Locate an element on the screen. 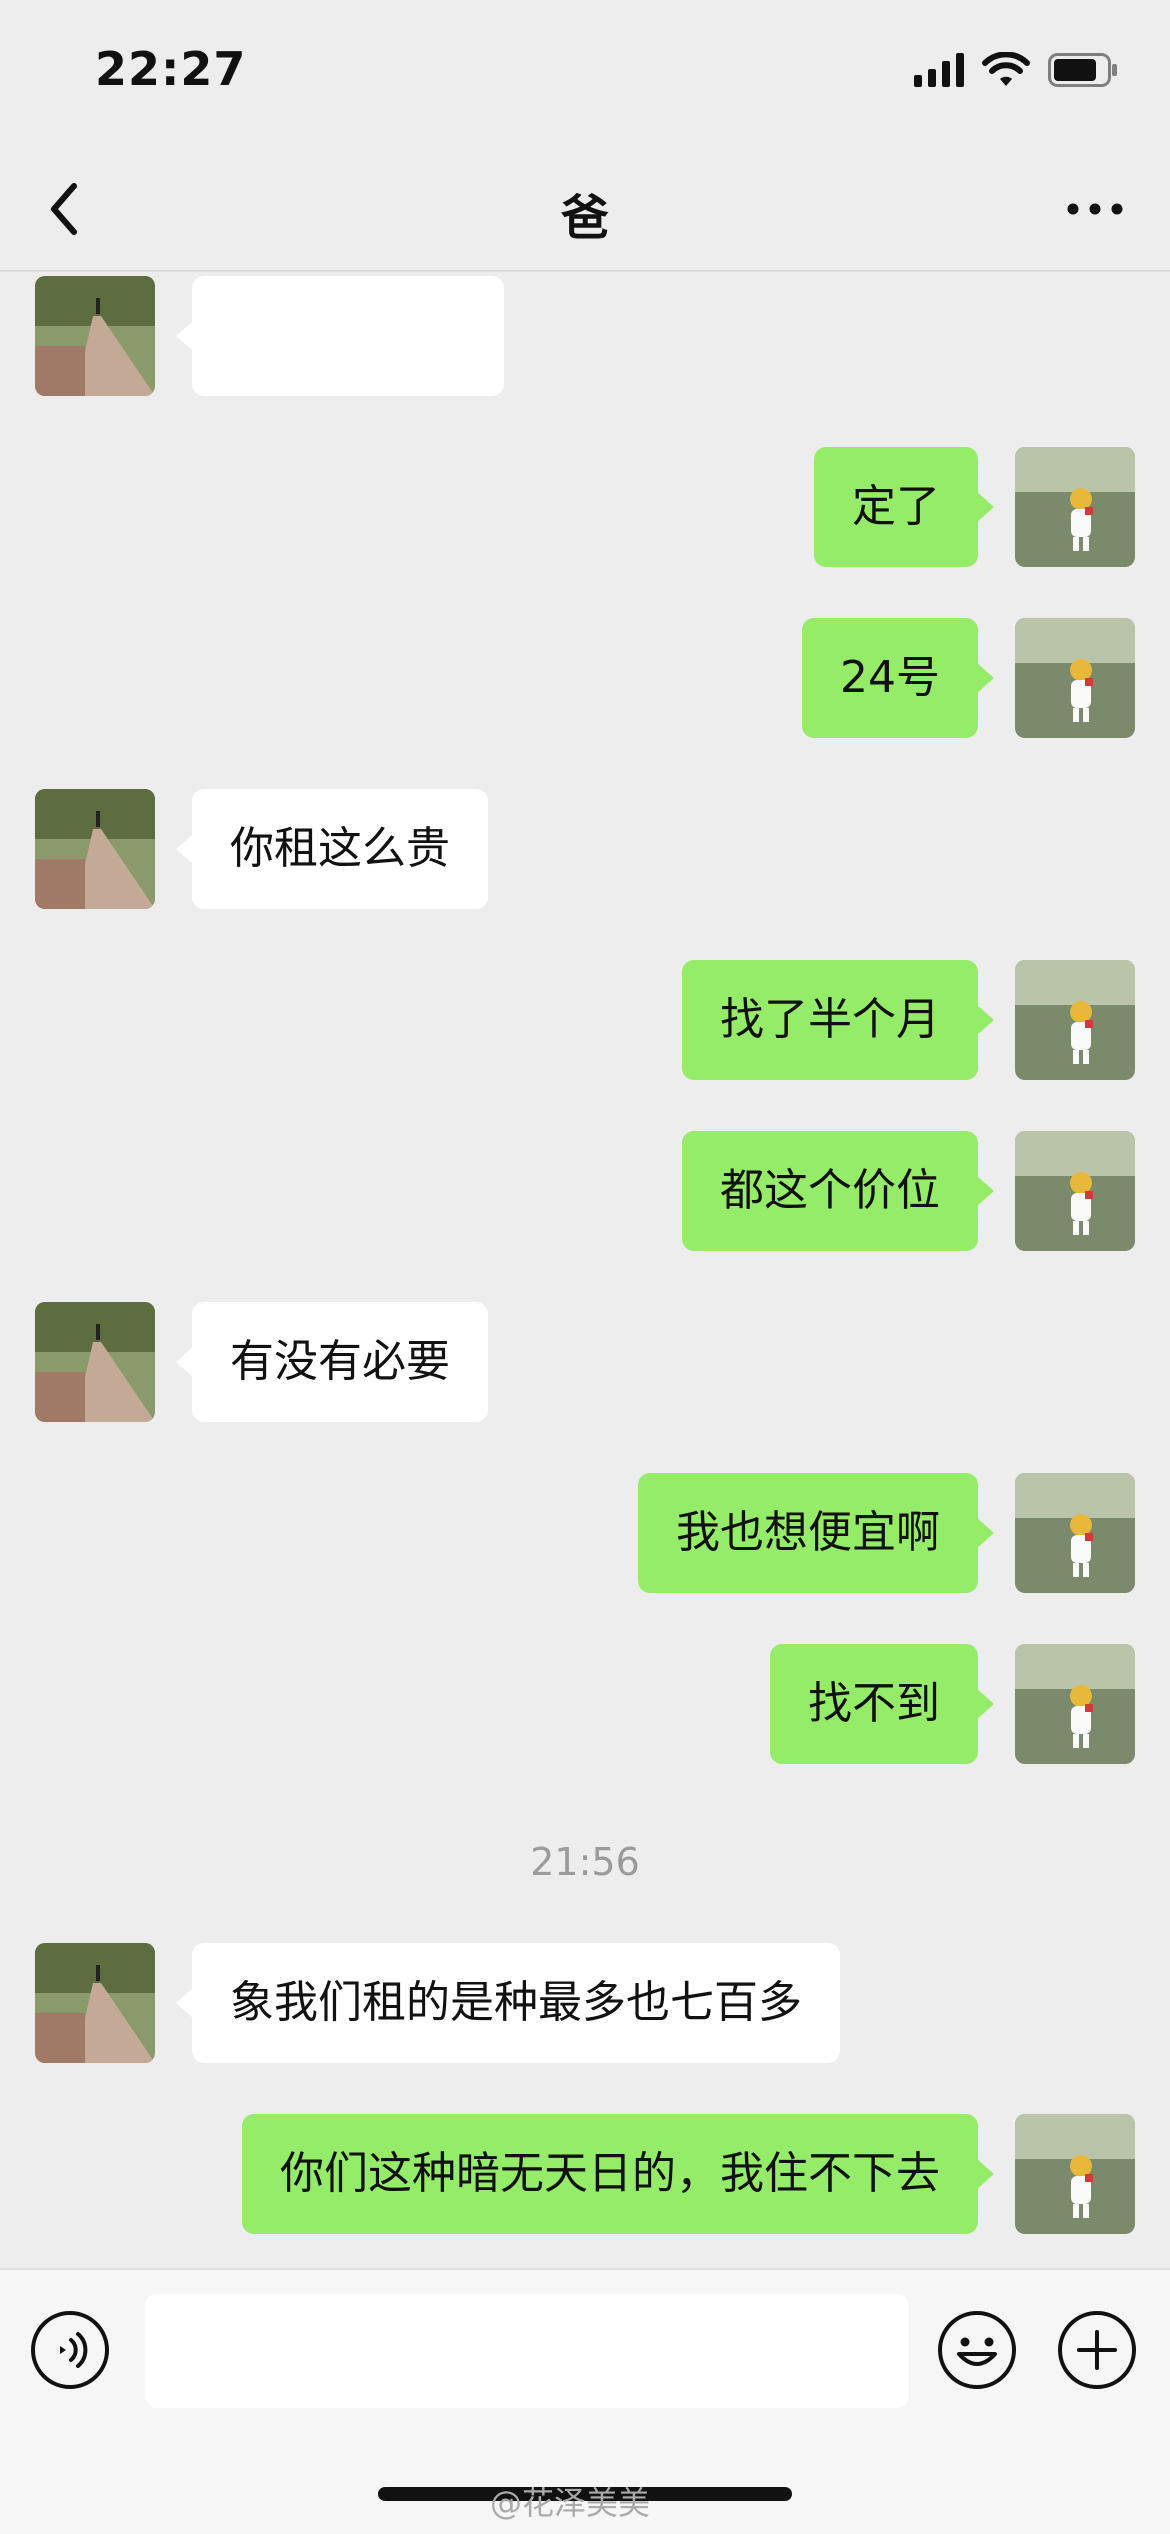 Image resolution: width=1170 pixels, height=2534 pixels. chat-header: 爸 is located at coordinates (585, 211).